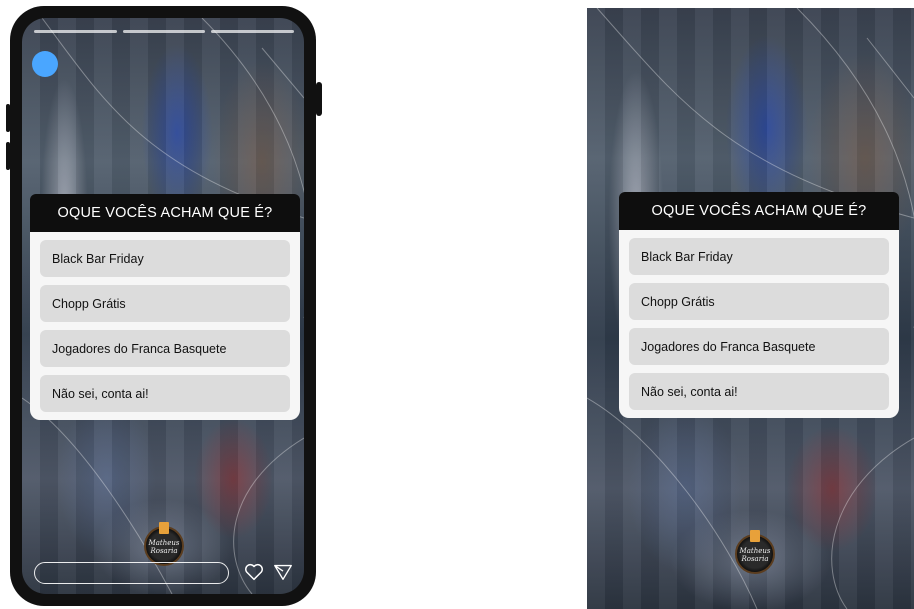  Describe the element at coordinates (8, 156) in the screenshot. I see `phone-side-button-left-bottom` at that location.